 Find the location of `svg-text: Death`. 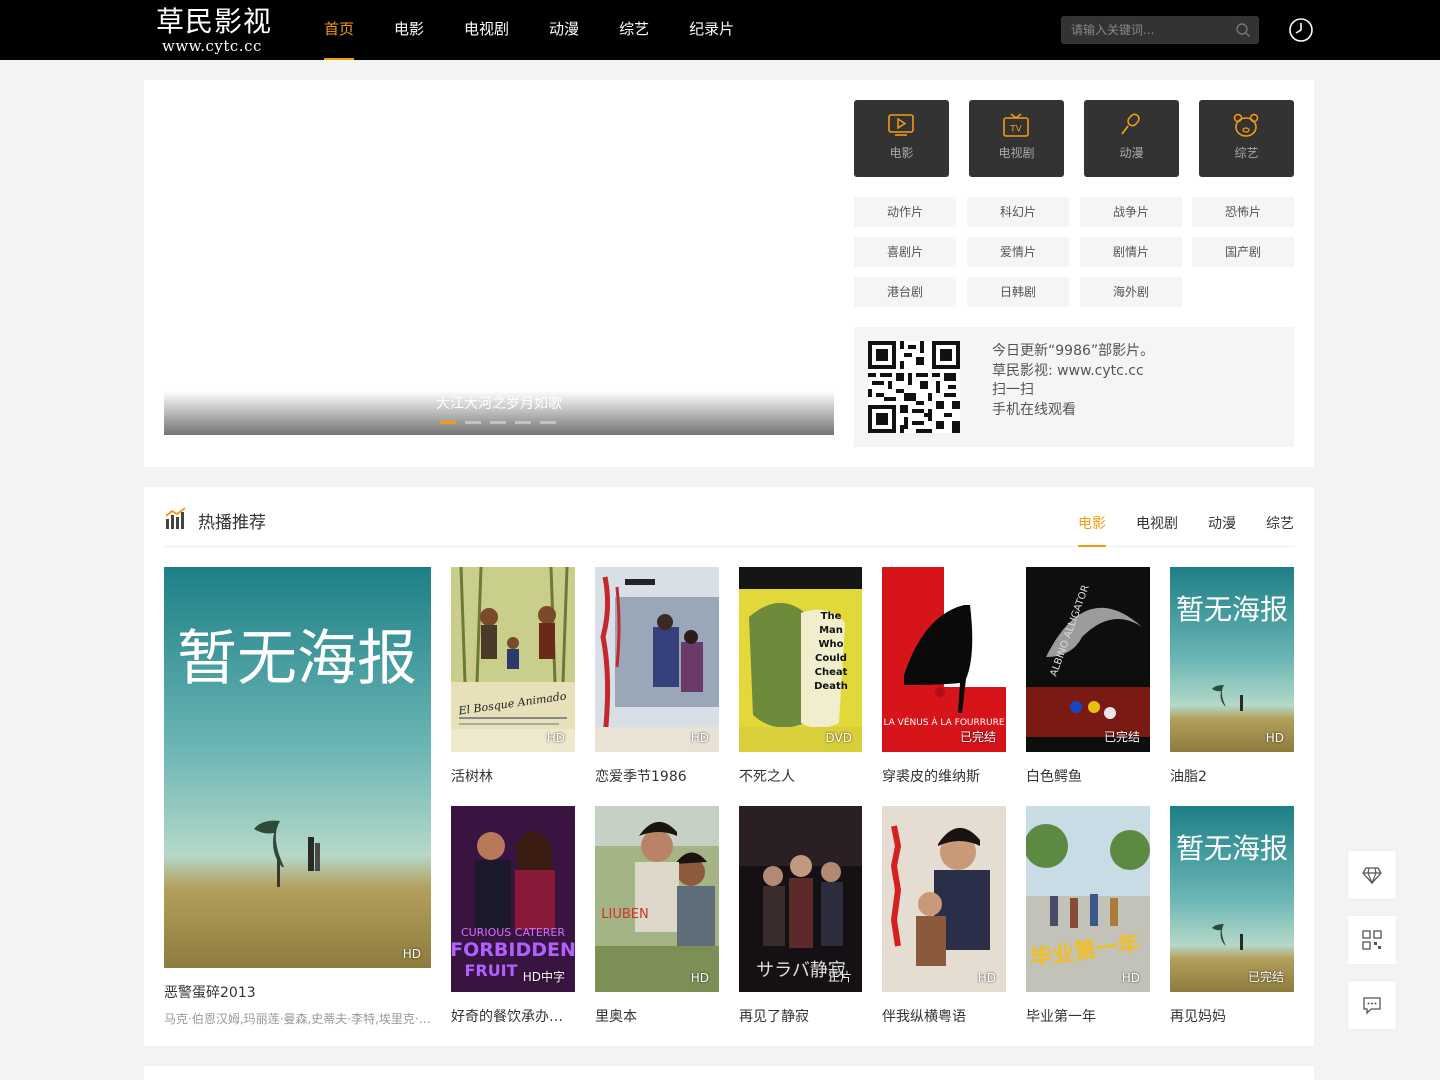

svg-text: Death is located at coordinates (831, 686).